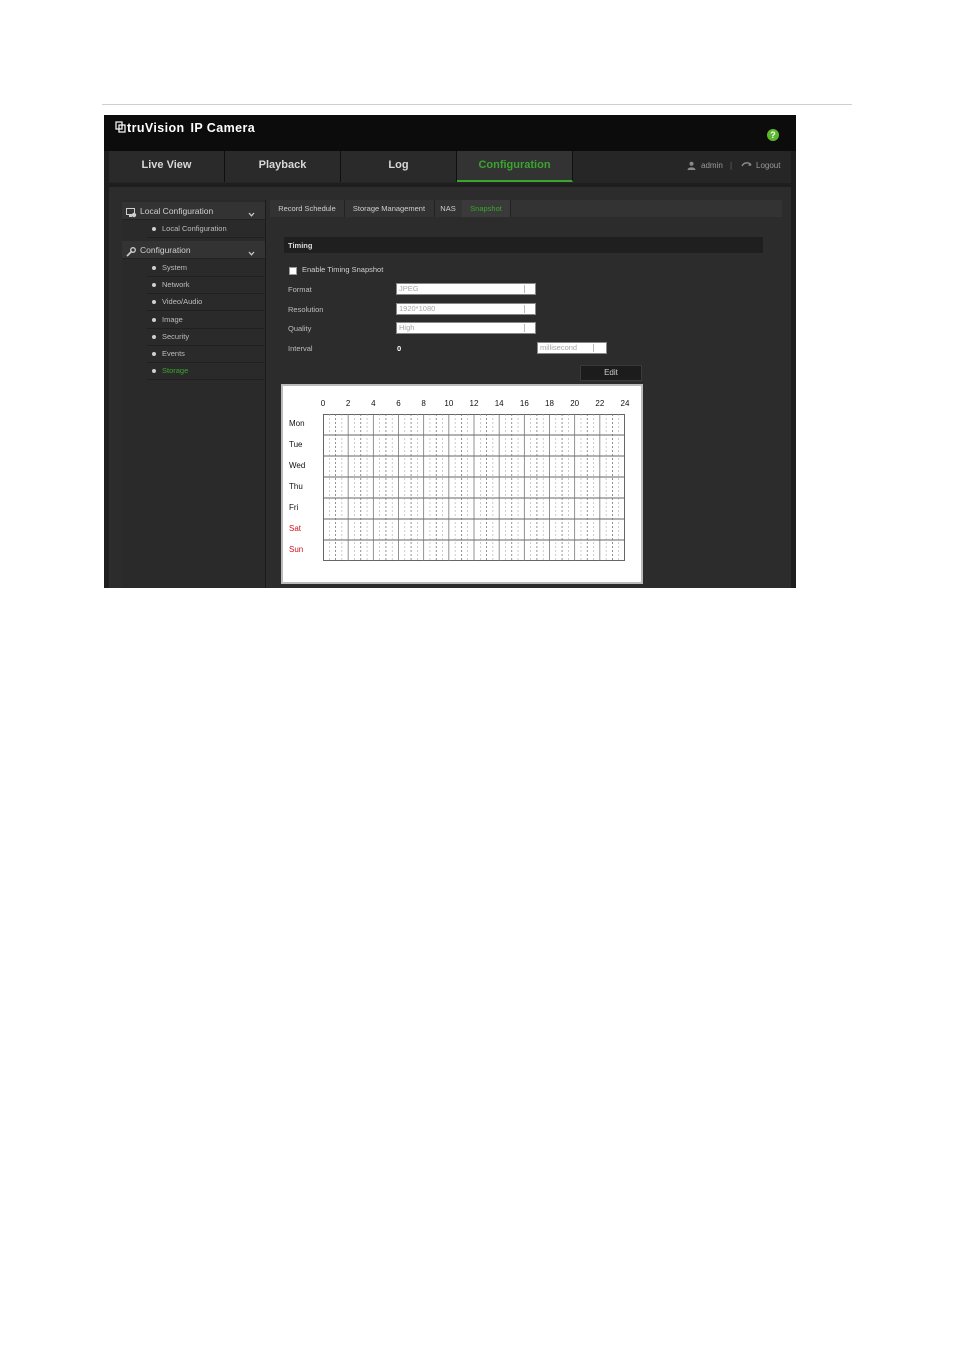 The height and width of the screenshot is (1349, 954). What do you see at coordinates (131, 253) in the screenshot?
I see `wrench-icon` at bounding box center [131, 253].